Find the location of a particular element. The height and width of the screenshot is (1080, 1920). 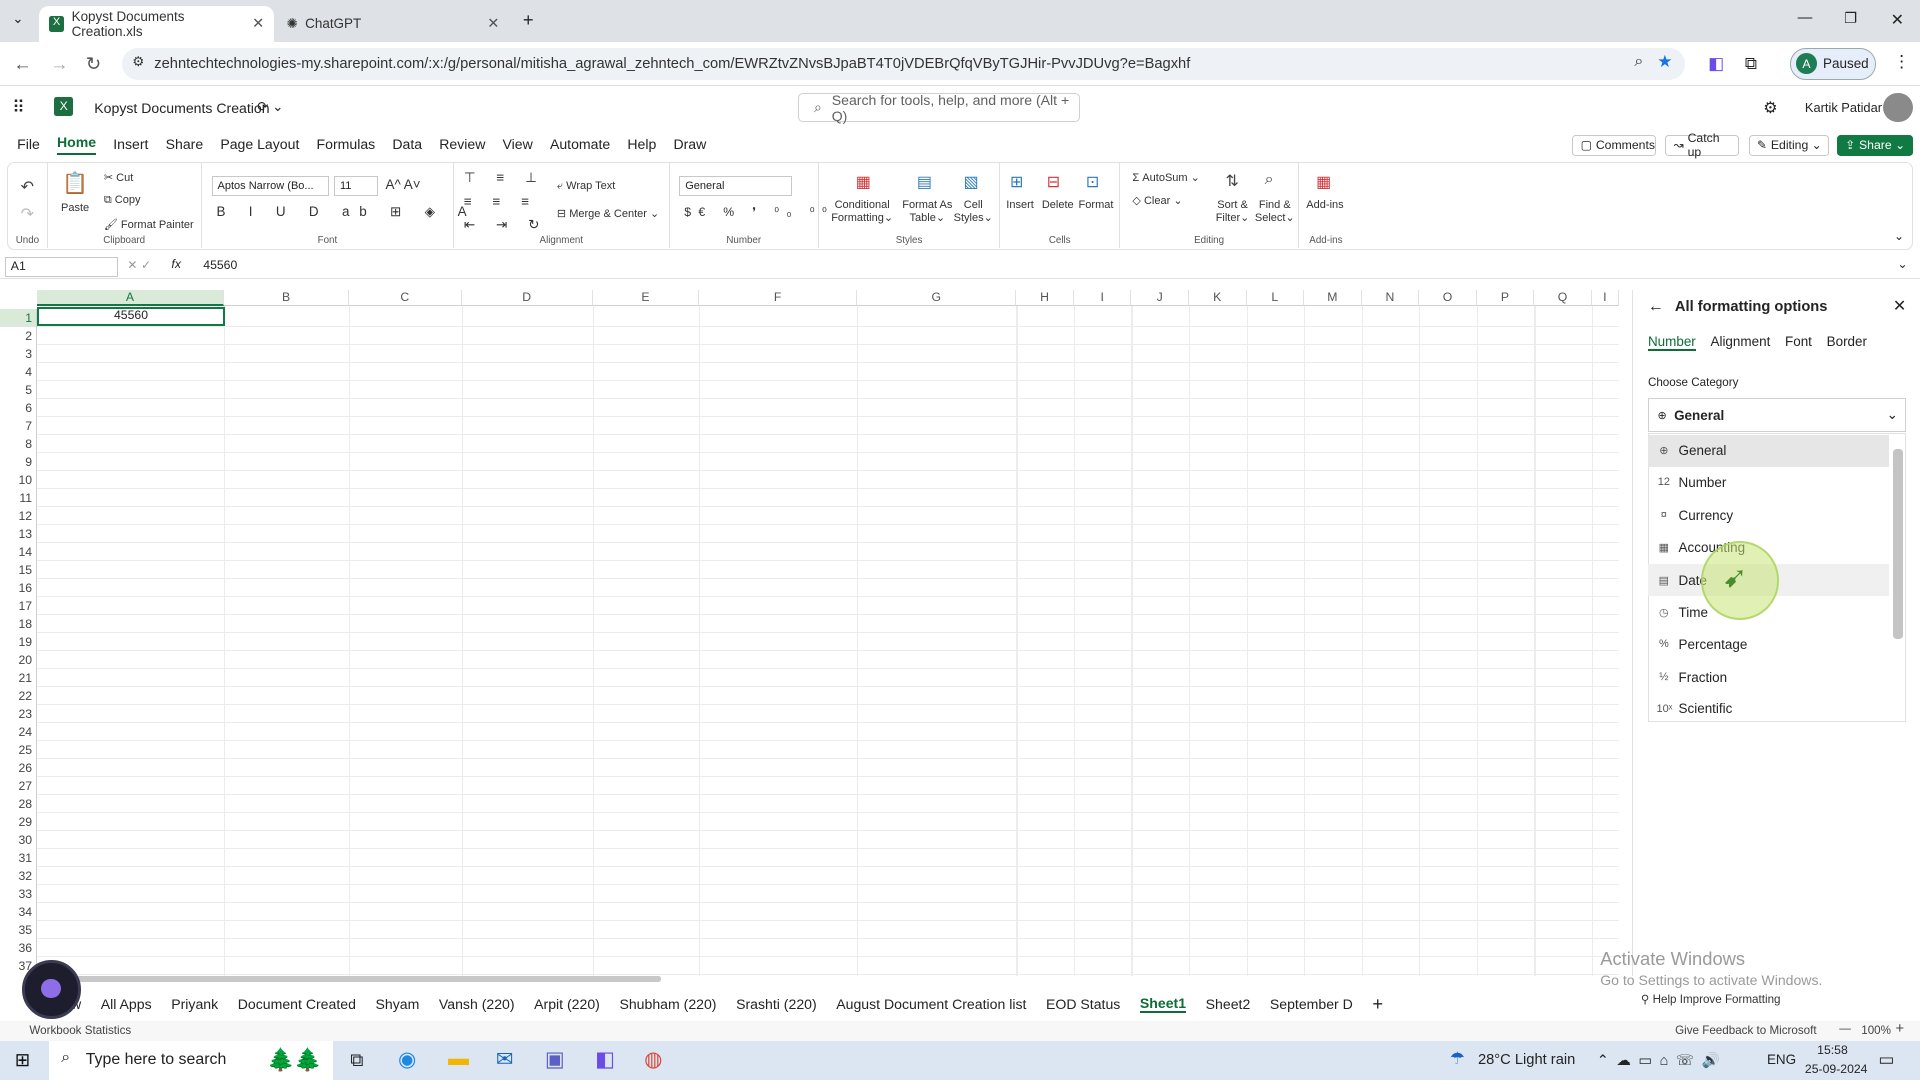

copy-button: ⧉ Copy is located at coordinates (122, 200).